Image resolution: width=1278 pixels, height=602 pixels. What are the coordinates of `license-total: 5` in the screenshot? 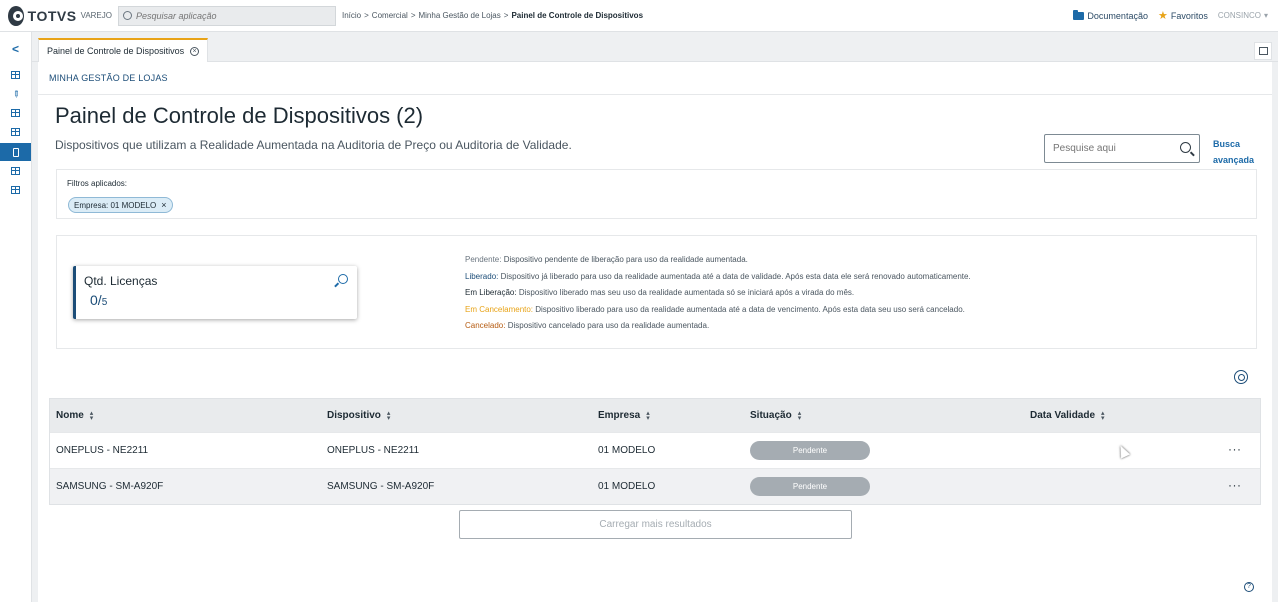 It's located at (104, 302).